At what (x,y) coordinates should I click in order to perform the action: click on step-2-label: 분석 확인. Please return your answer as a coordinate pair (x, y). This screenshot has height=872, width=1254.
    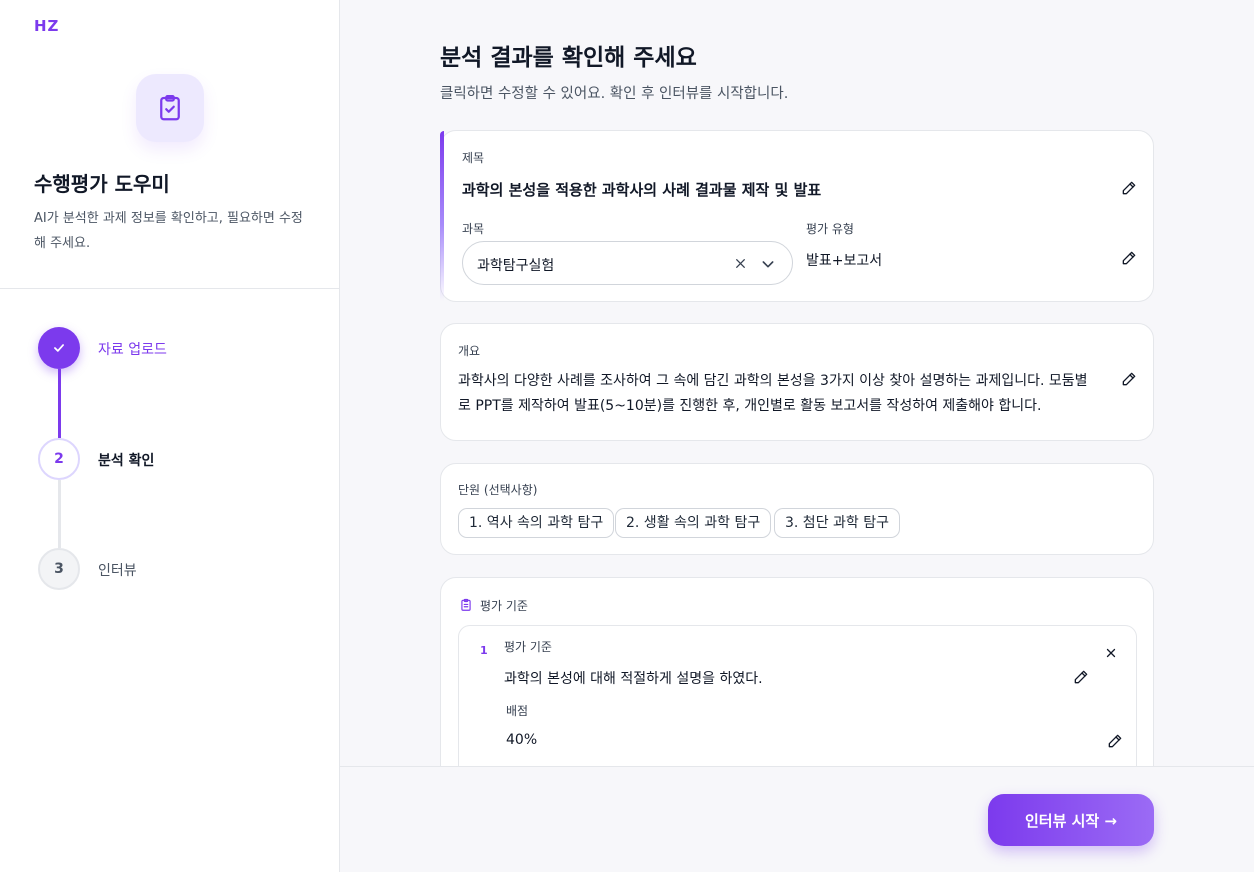
    Looking at the image, I should click on (126, 461).